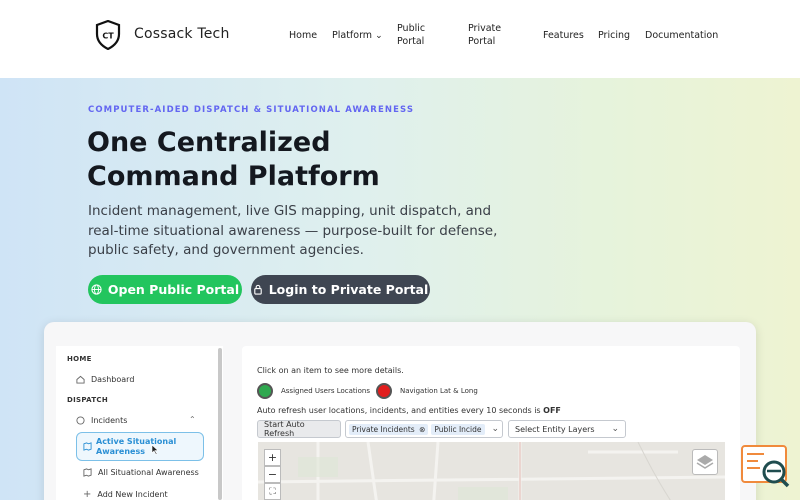  I want to click on open-public-portal-label: Open Public Portal, so click(173, 289).